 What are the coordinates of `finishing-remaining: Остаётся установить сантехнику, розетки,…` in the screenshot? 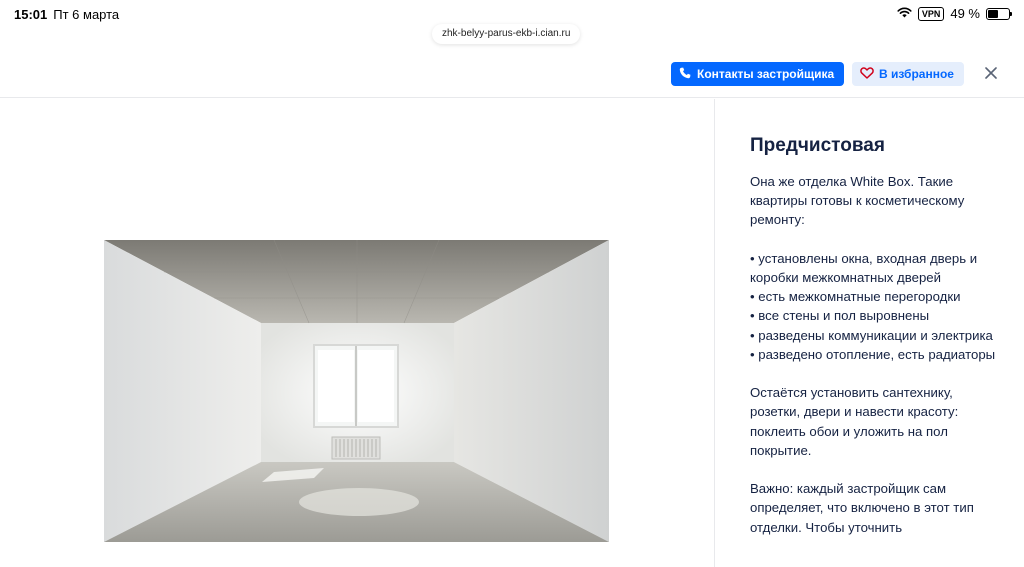 It's located at (854, 421).